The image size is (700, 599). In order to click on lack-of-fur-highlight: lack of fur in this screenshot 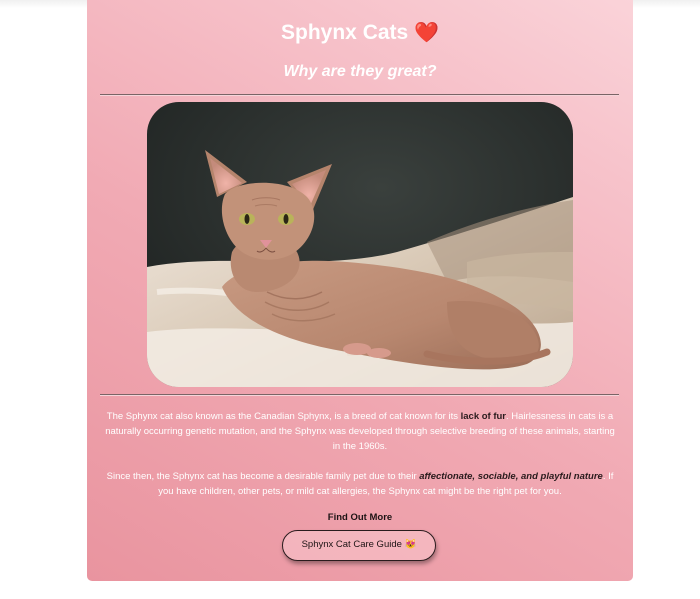, I will do `click(483, 416)`.